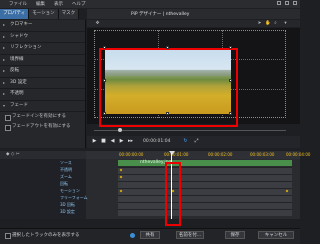  What do you see at coordinates (58, 4) in the screenshot?
I see `menu-view: 表示` at bounding box center [58, 4].